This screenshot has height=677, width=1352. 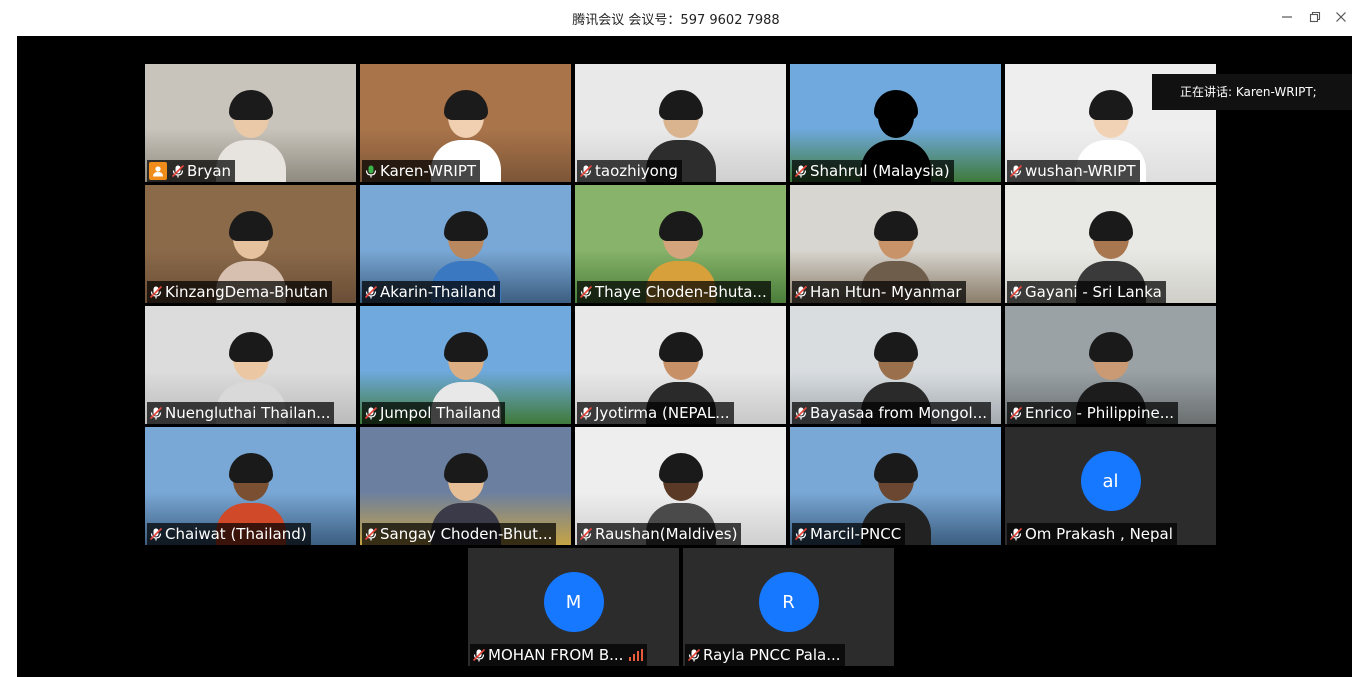 What do you see at coordinates (465, 244) in the screenshot?
I see `participant-tile: Akarin-Thailand` at bounding box center [465, 244].